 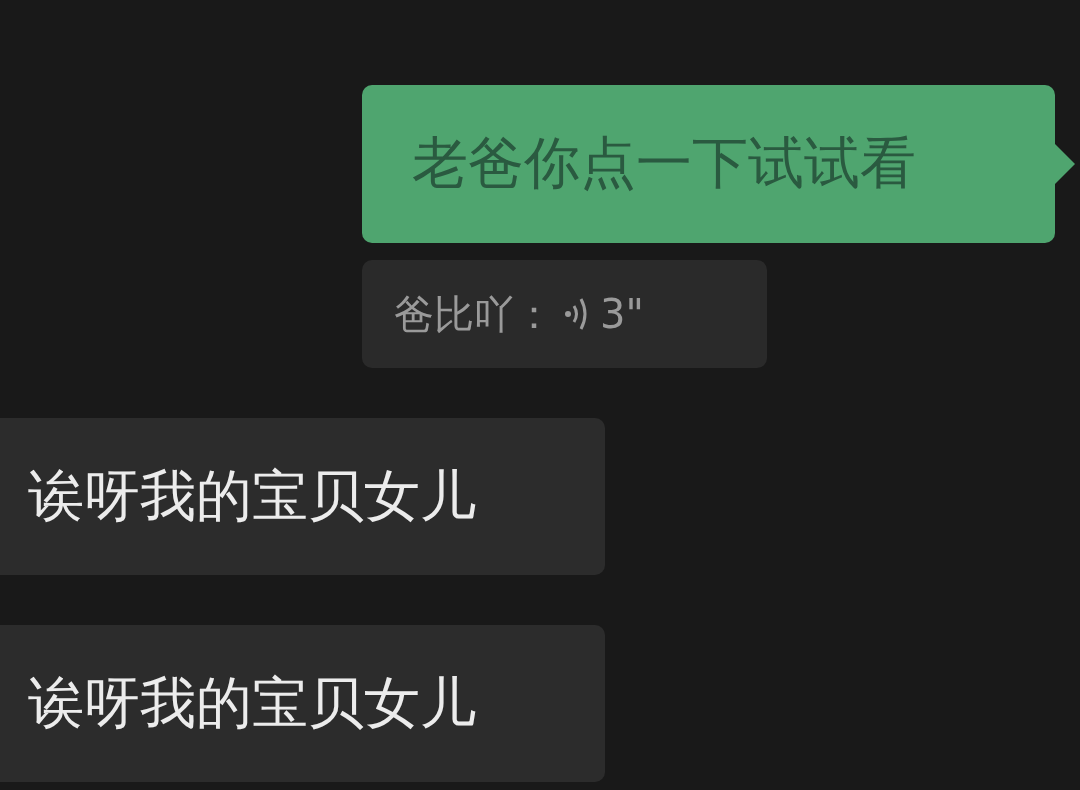 What do you see at coordinates (622, 314) in the screenshot?
I see `voice-duration: 3"` at bounding box center [622, 314].